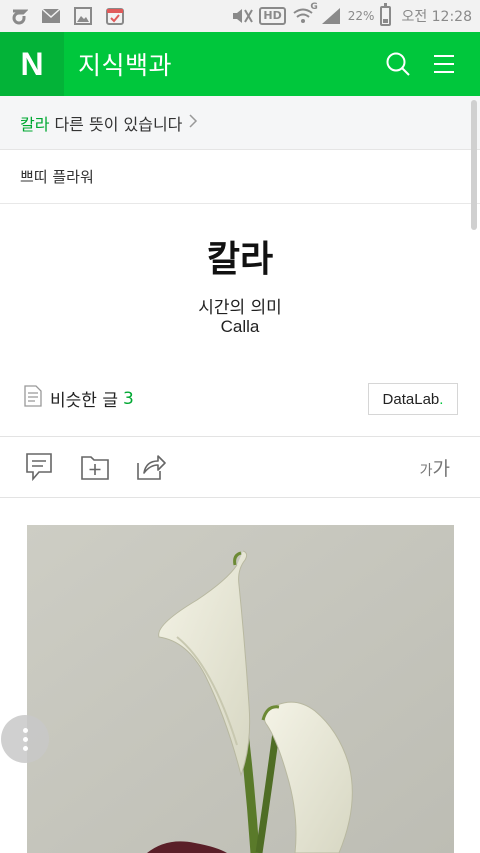 This screenshot has height=853, width=480. I want to click on article-toolbar: 가가, so click(240, 467).